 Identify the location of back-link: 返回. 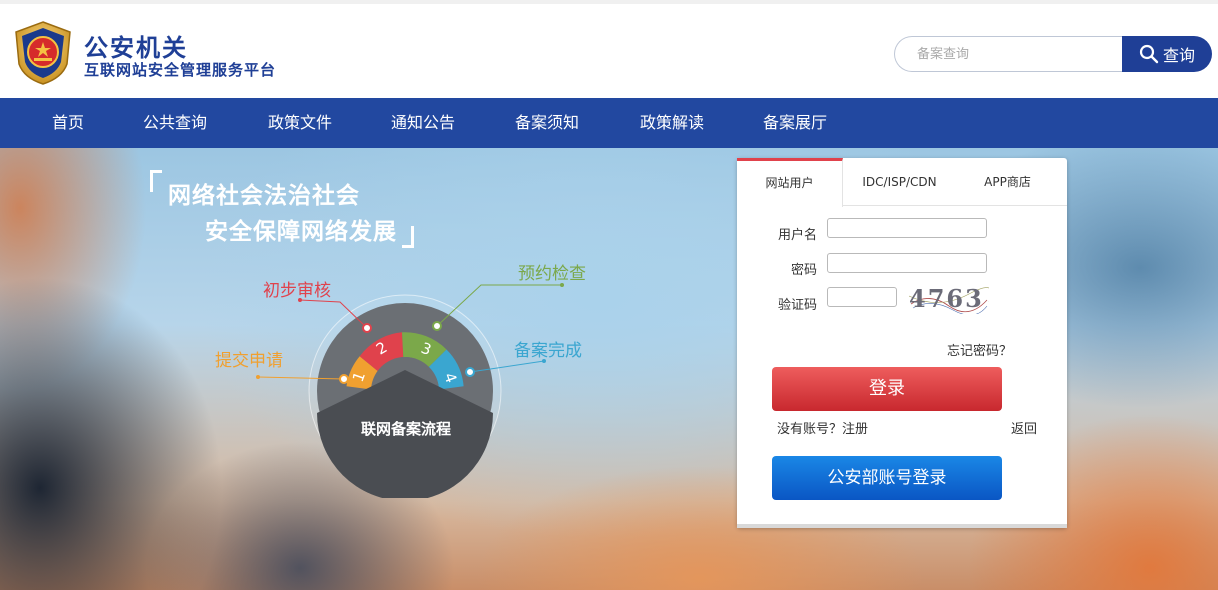
(1024, 427).